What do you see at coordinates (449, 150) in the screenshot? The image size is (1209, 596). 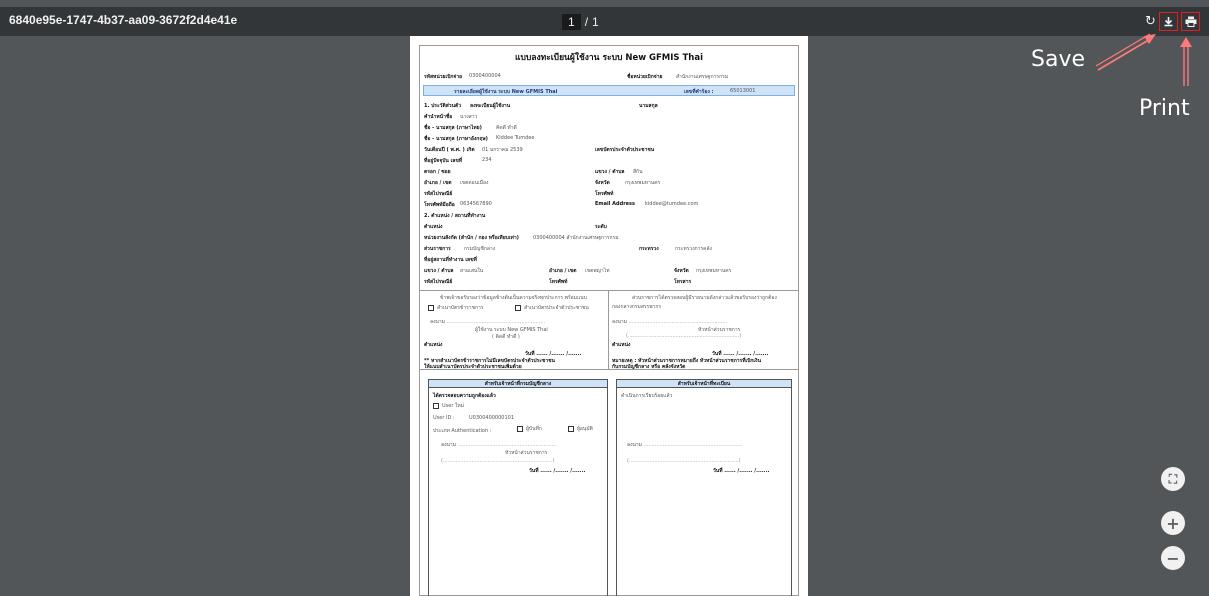 I see `dob-label: วันเดือนปี ( พ.ศ. ) เกิด` at bounding box center [449, 150].